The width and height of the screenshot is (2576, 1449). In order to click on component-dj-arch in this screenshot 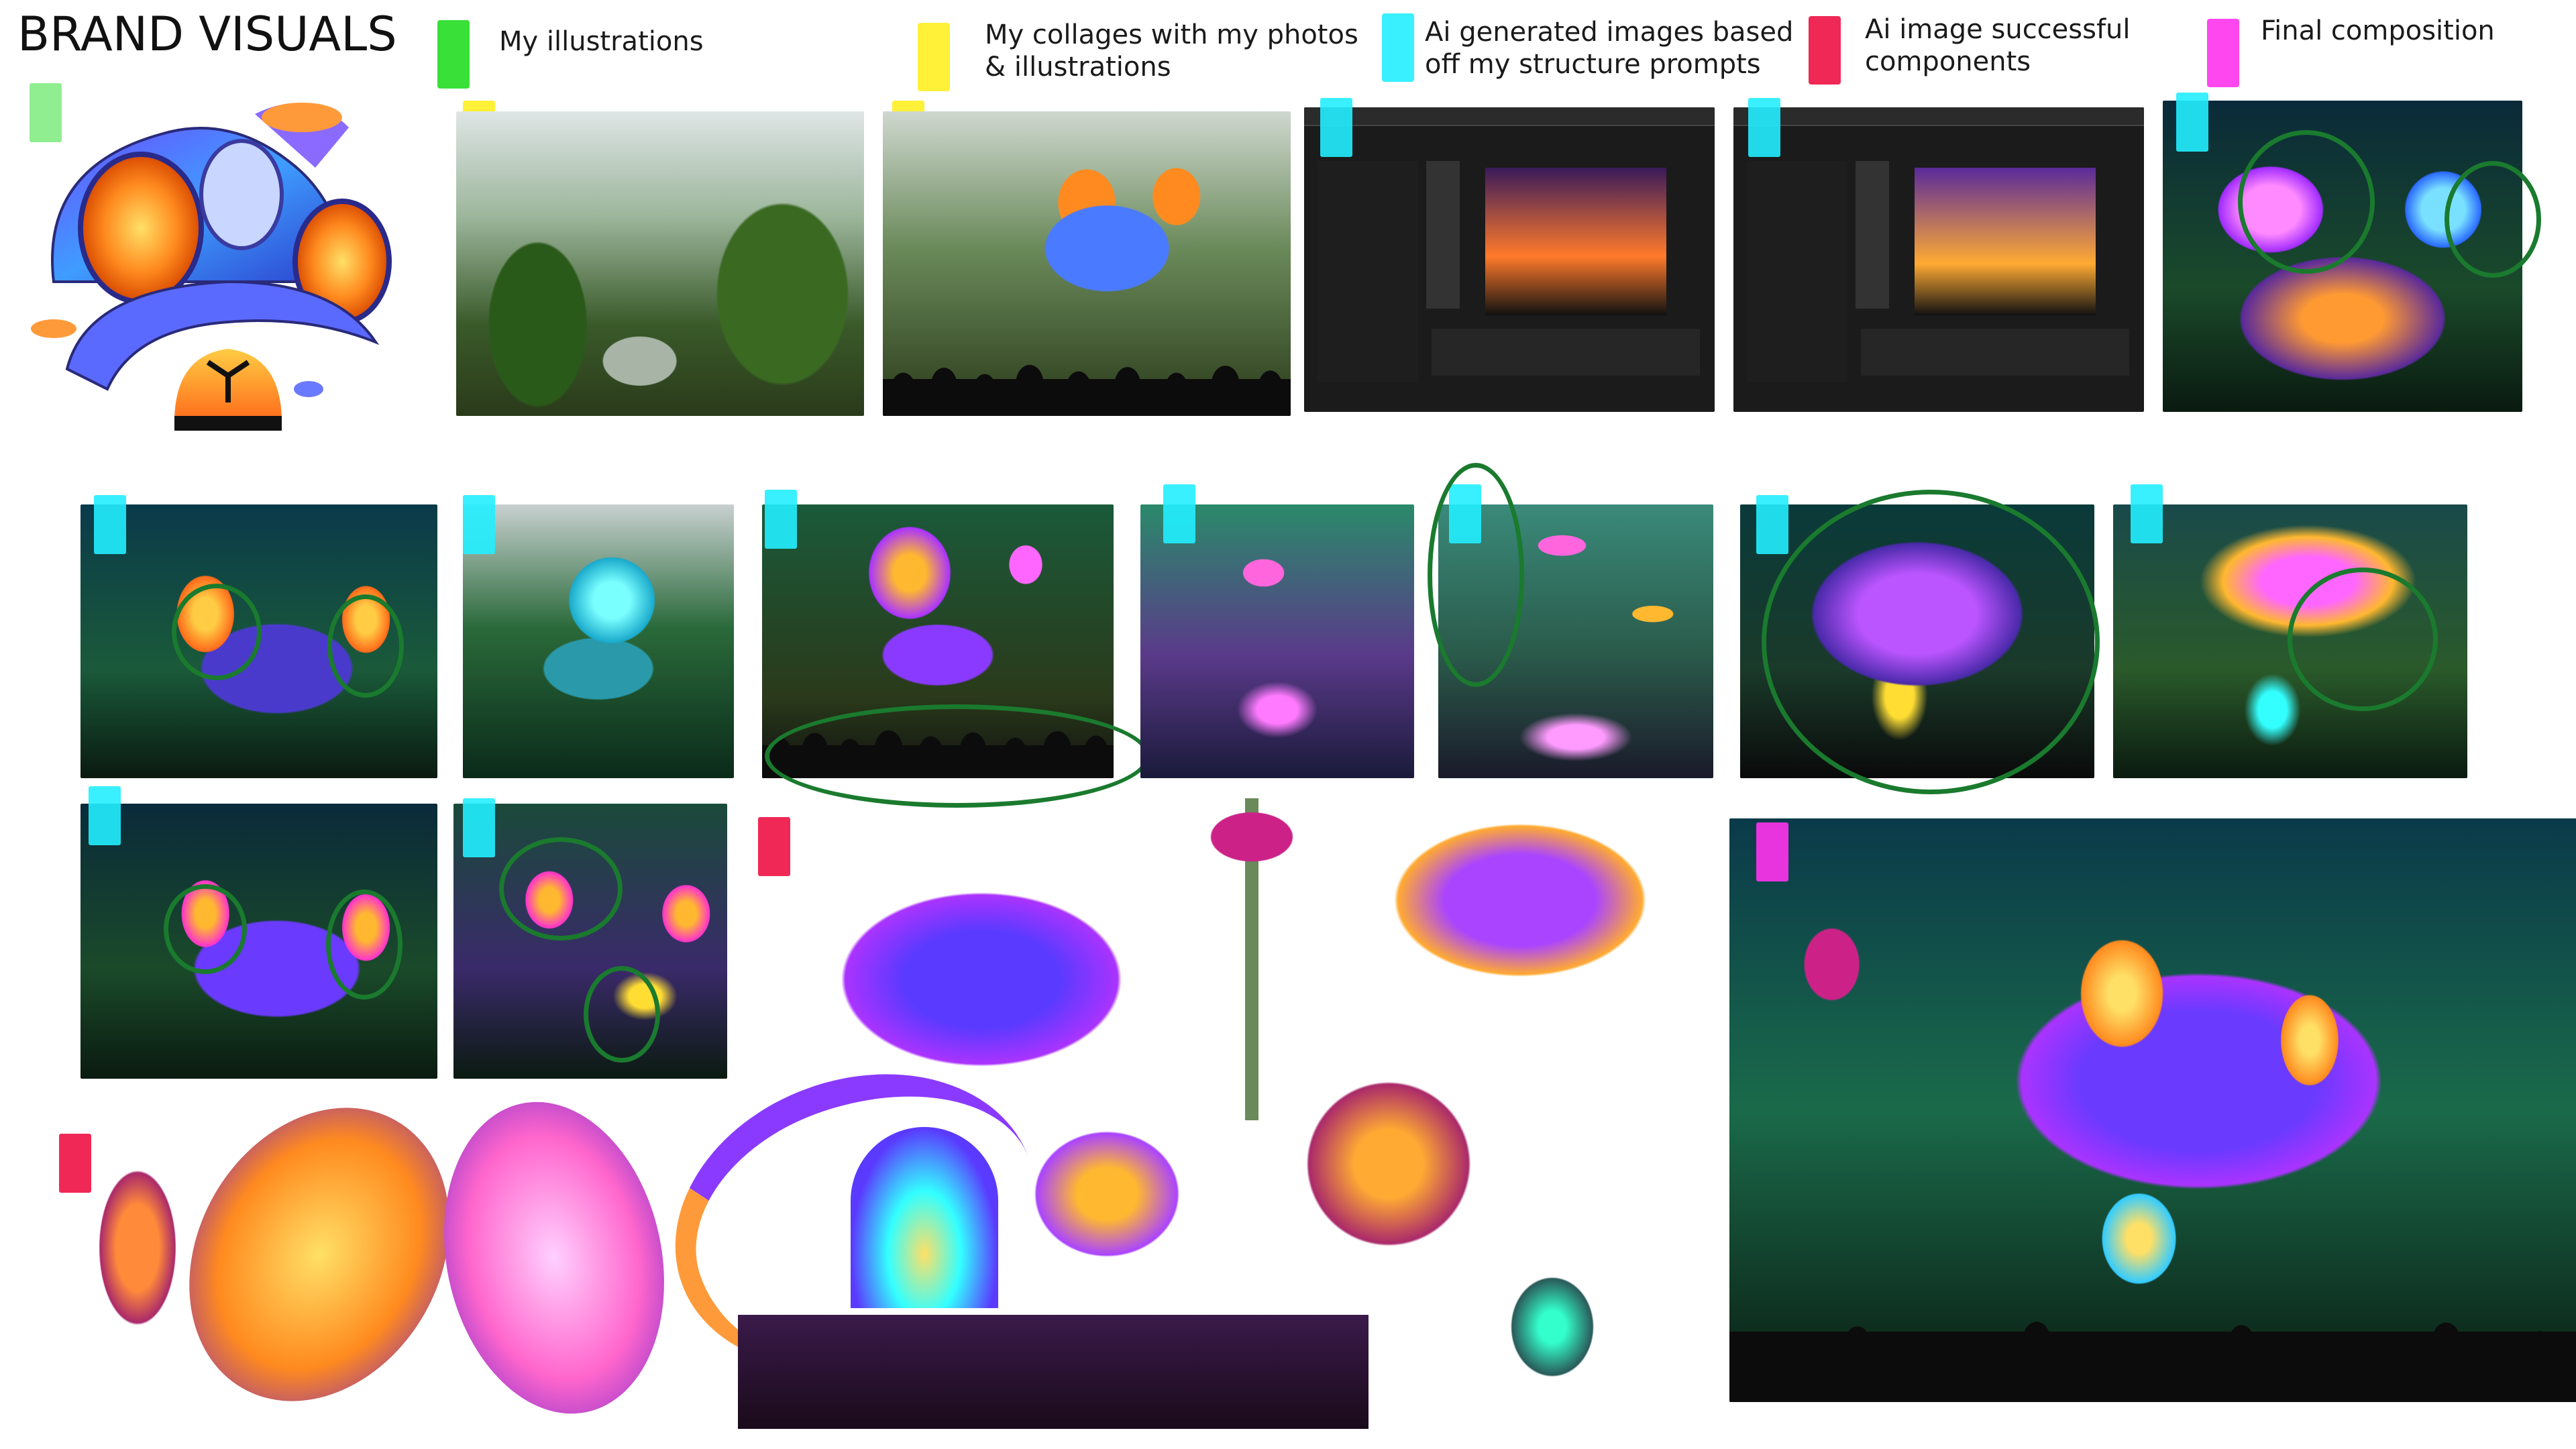, I will do `click(924, 1217)`.